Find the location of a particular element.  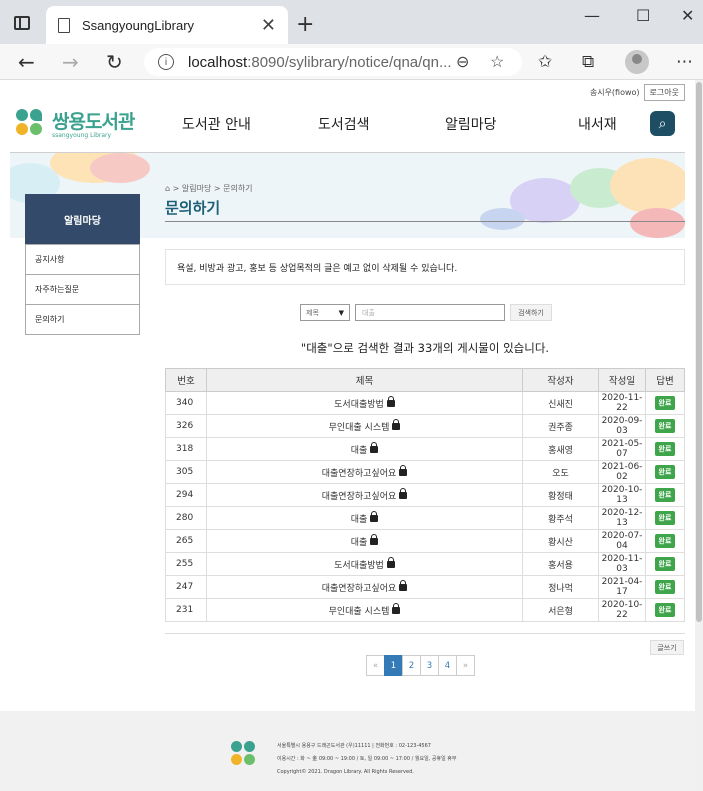

row-writer: 황정태 is located at coordinates (560, 495).